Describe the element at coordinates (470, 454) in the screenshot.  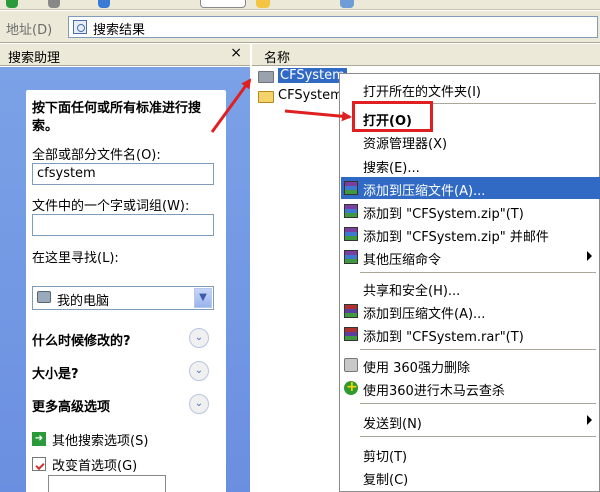
I see `menu-cut: 剪切(T)` at that location.